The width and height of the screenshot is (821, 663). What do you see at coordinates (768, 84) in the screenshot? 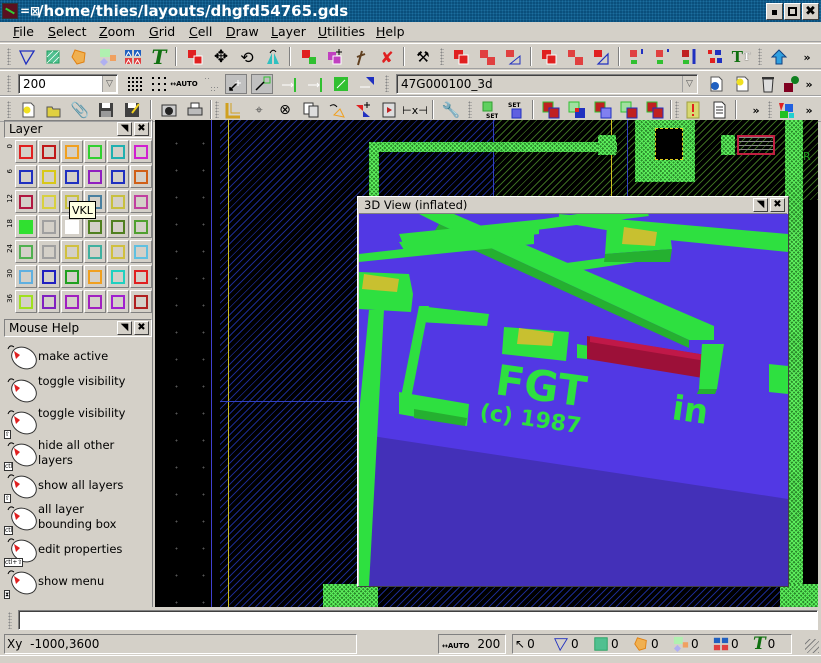
I see `delete-cell-icon` at bounding box center [768, 84].